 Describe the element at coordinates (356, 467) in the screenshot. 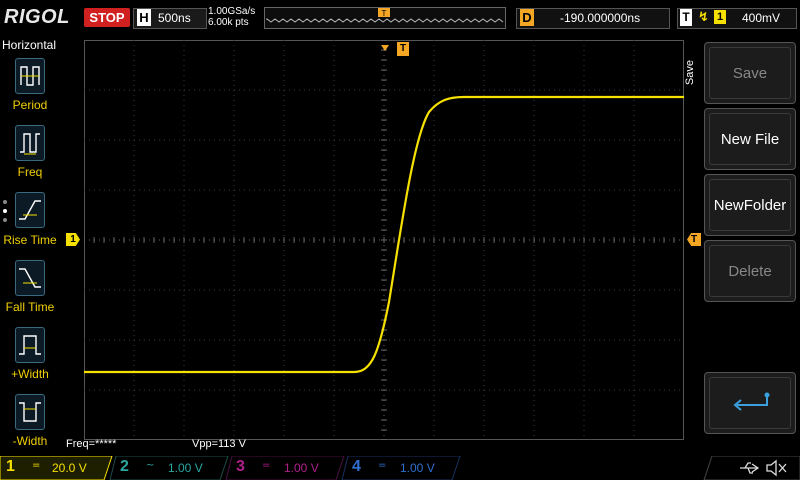

I see `channel-4-number: 4` at that location.